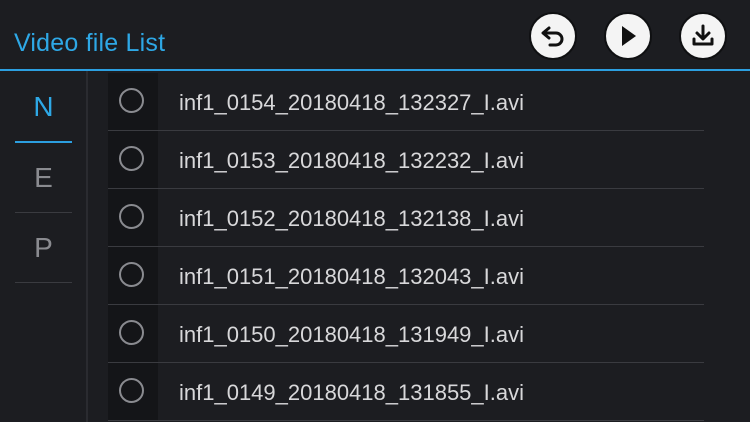 The width and height of the screenshot is (750, 422). Describe the element at coordinates (351, 102) in the screenshot. I see `file-name: inf1_0154_20180418_132327_I.avi` at that location.